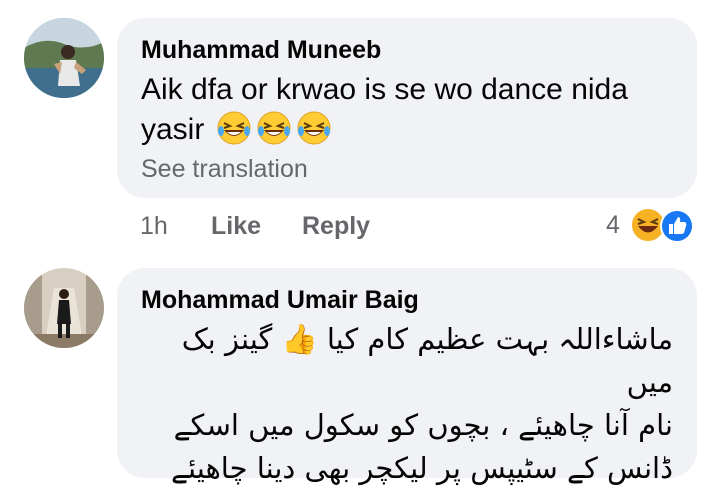  Describe the element at coordinates (336, 226) in the screenshot. I see `reply-button: Reply` at that location.